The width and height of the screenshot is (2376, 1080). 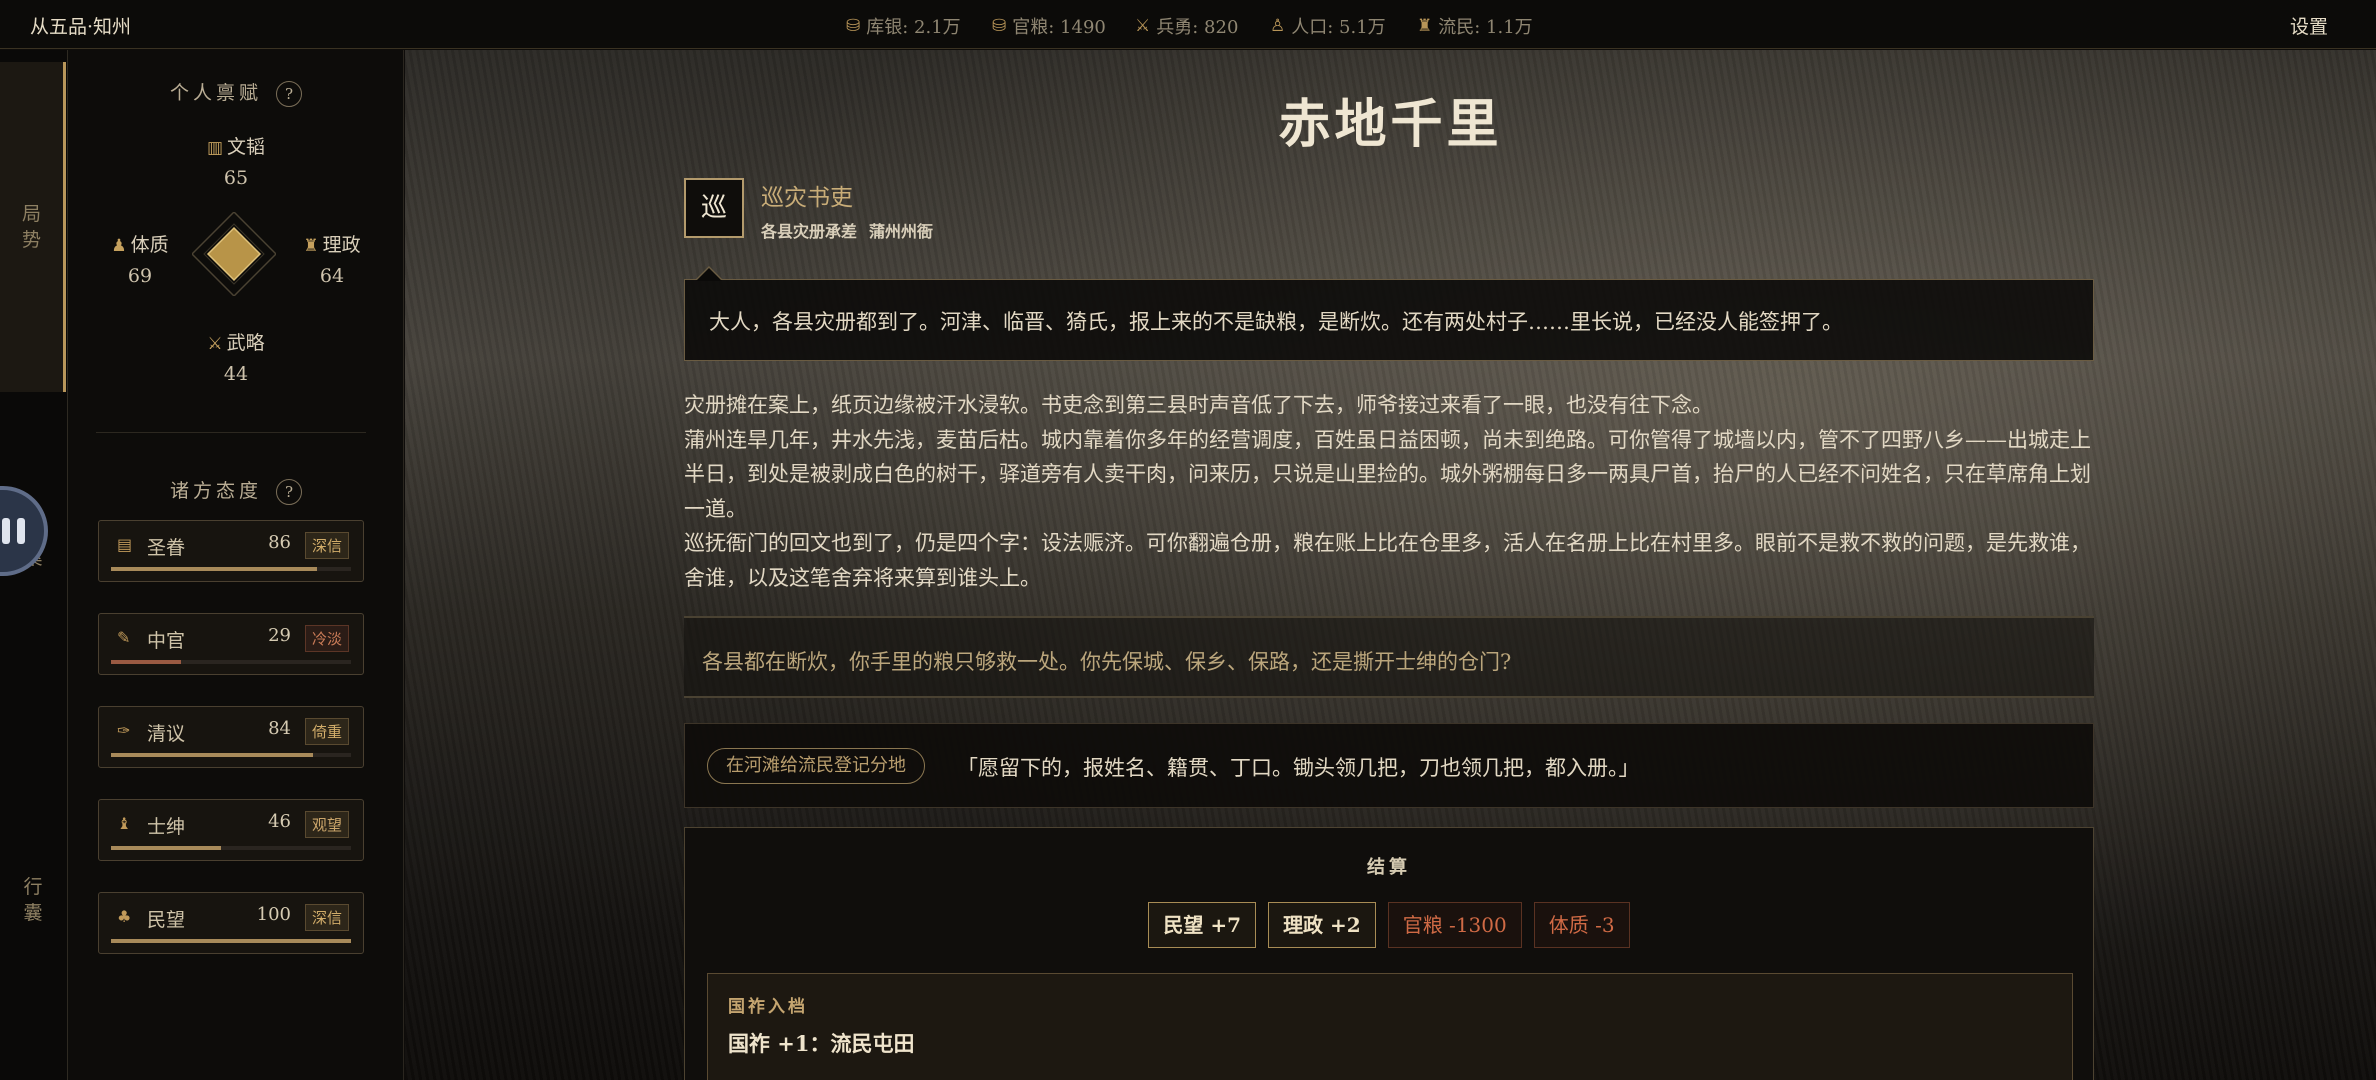 What do you see at coordinates (311, 246) in the screenshot?
I see `seal-icon: ♜` at bounding box center [311, 246].